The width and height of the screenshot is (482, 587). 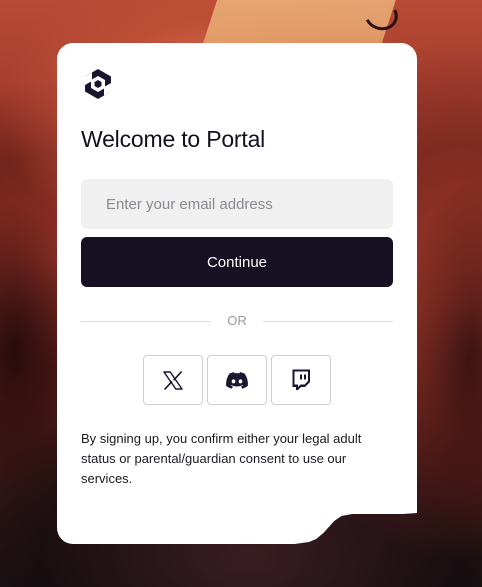 I want to click on x-login-button, so click(x=173, y=380).